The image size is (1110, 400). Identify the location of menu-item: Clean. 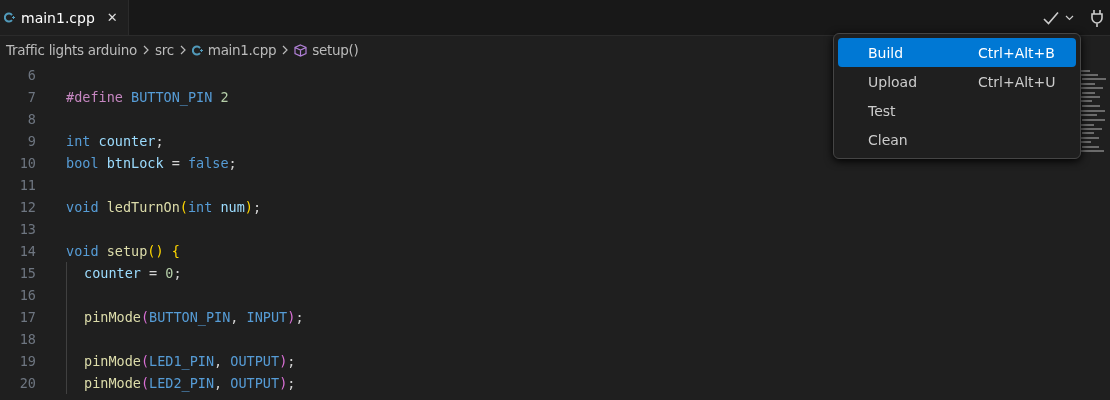
(957, 139).